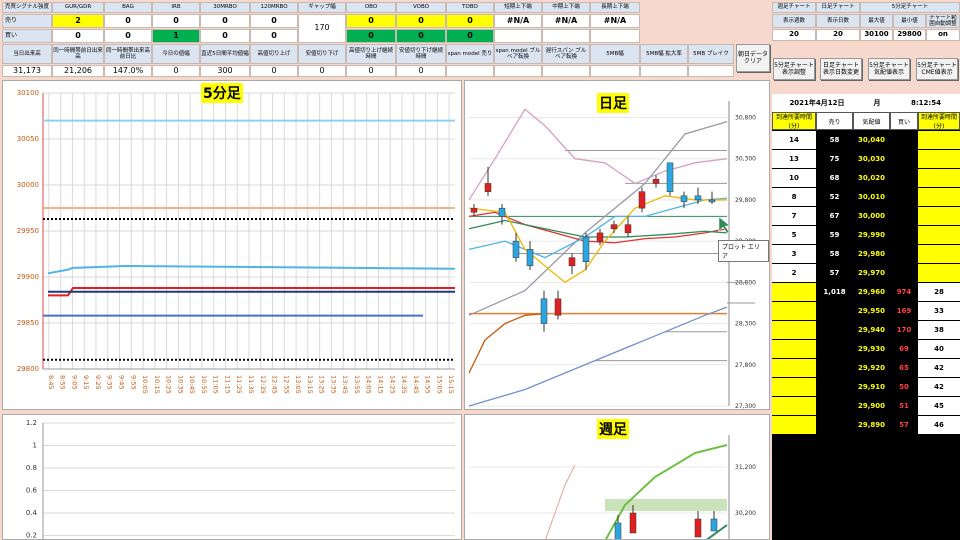 The image size is (960, 540). I want to click on top-header-11: 中期上下端, so click(566, 7).